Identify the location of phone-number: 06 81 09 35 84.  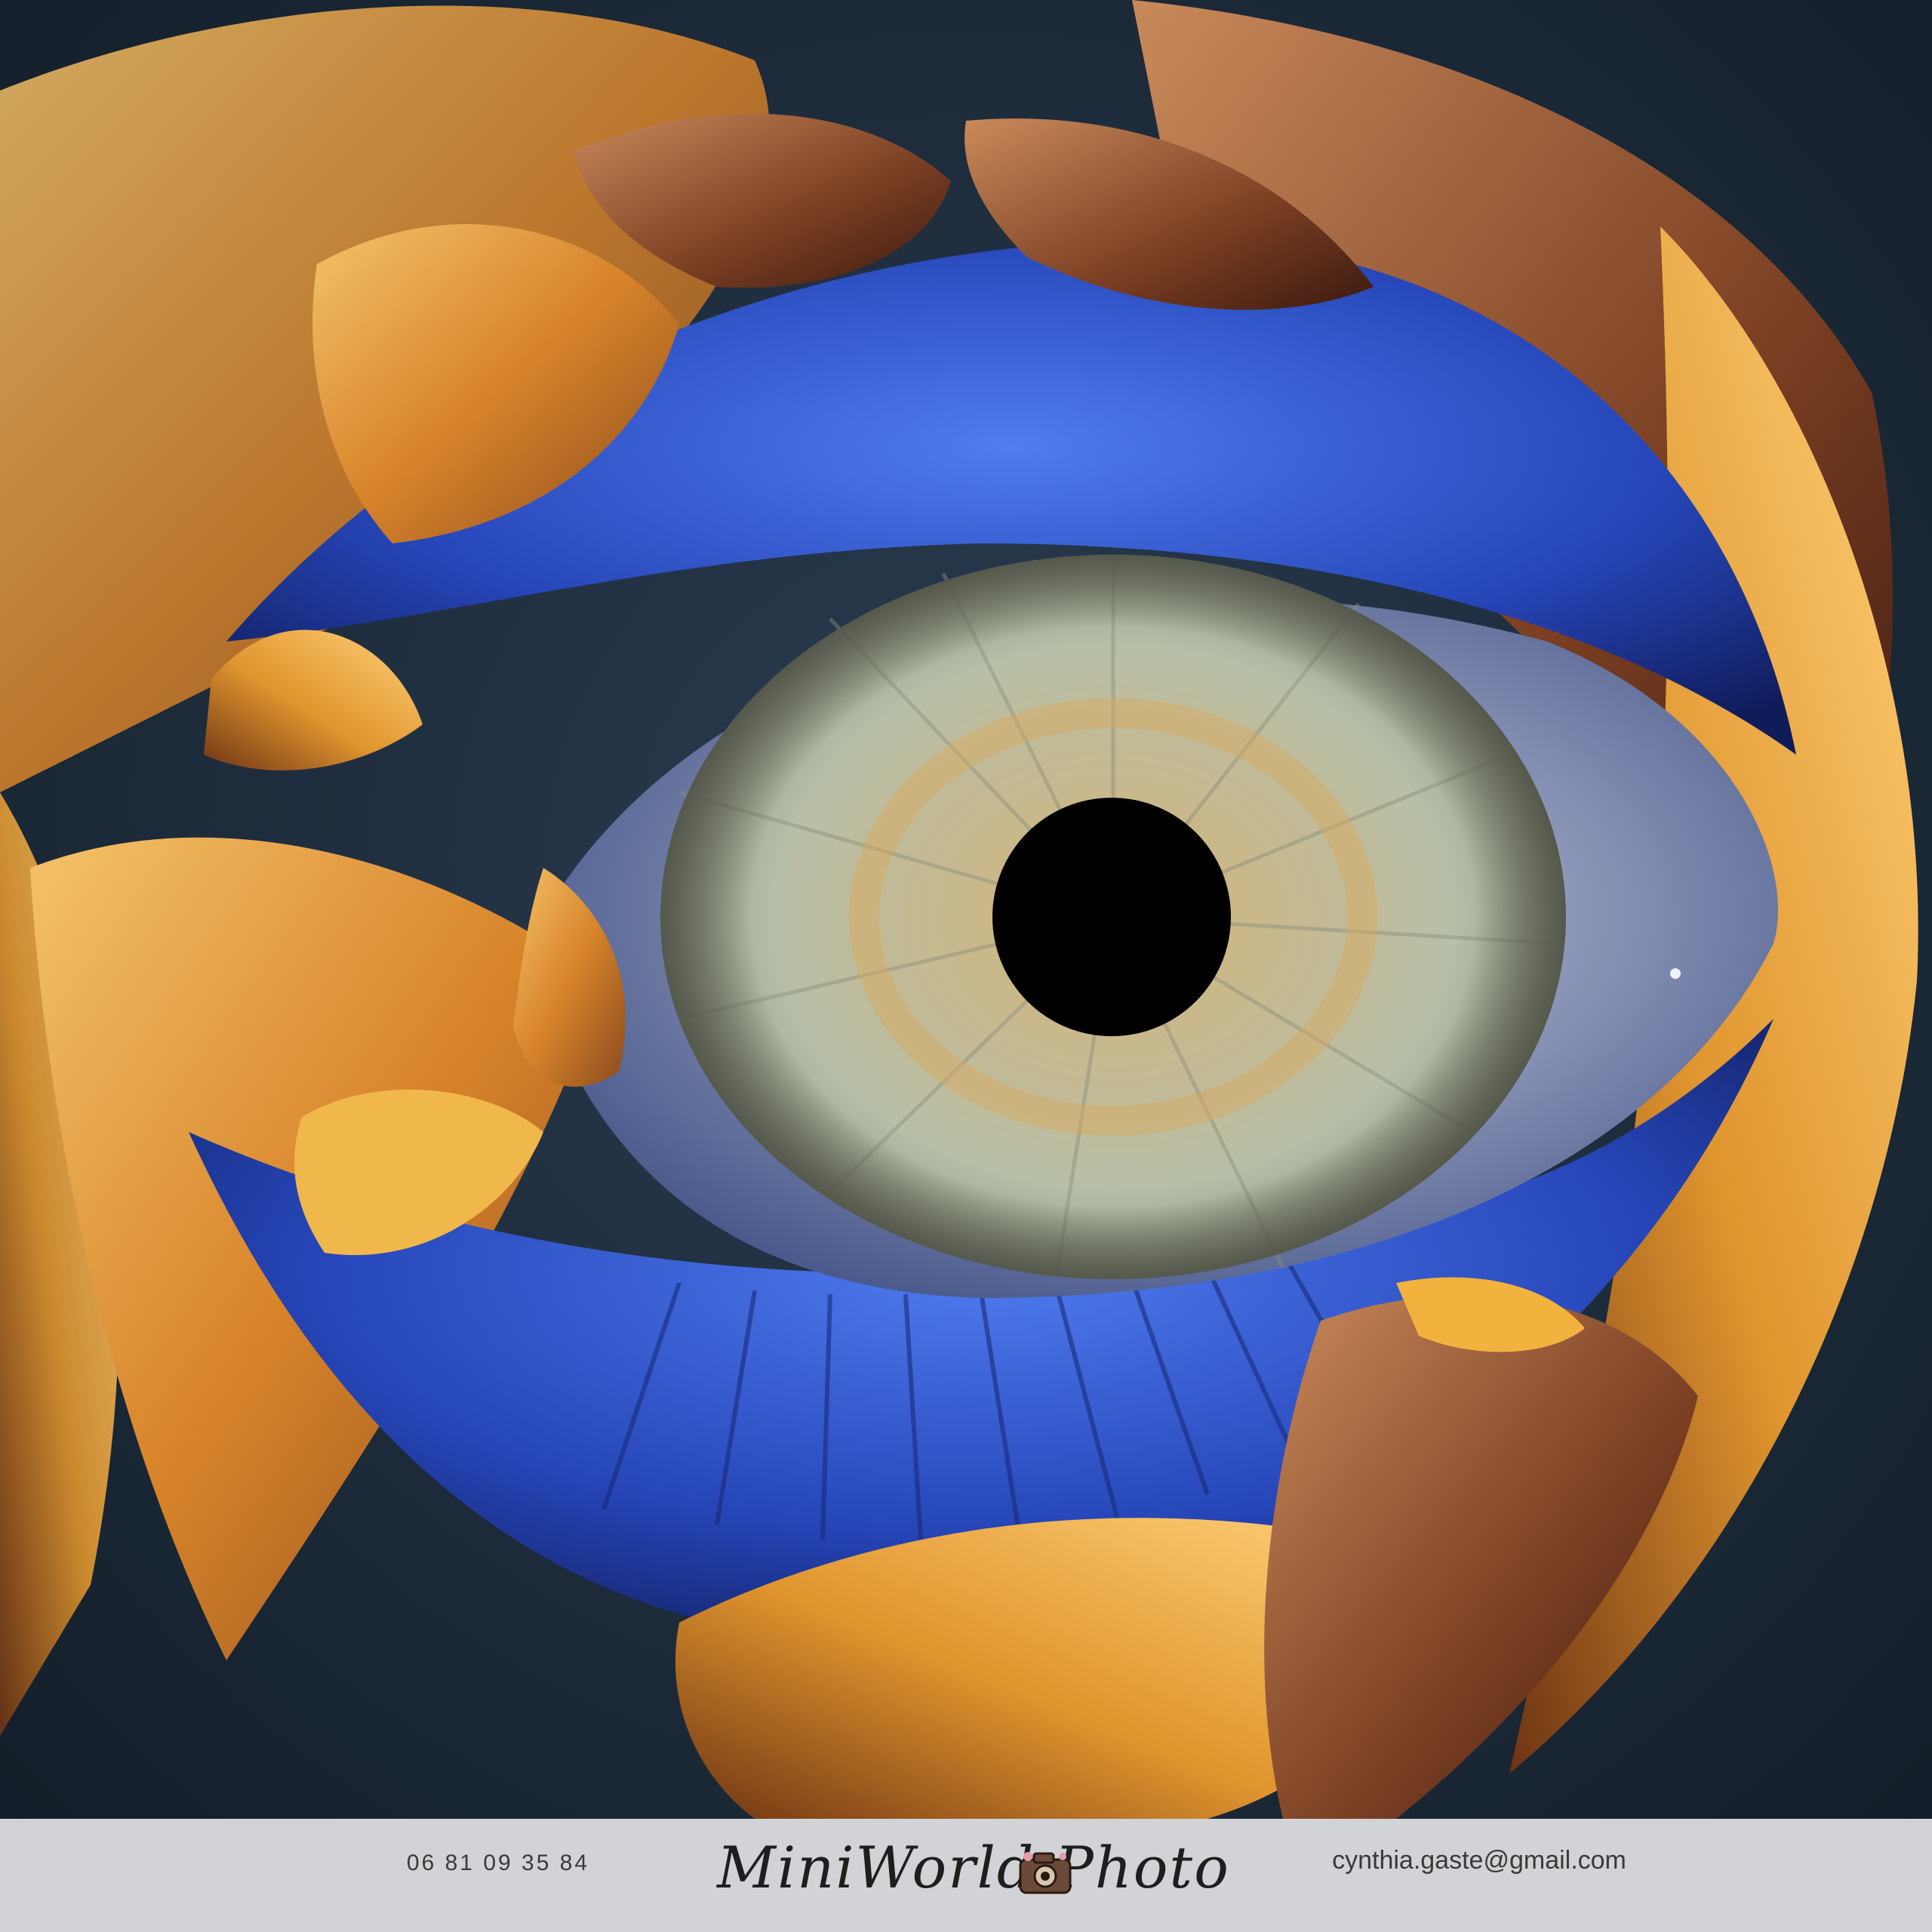
(498, 1862).